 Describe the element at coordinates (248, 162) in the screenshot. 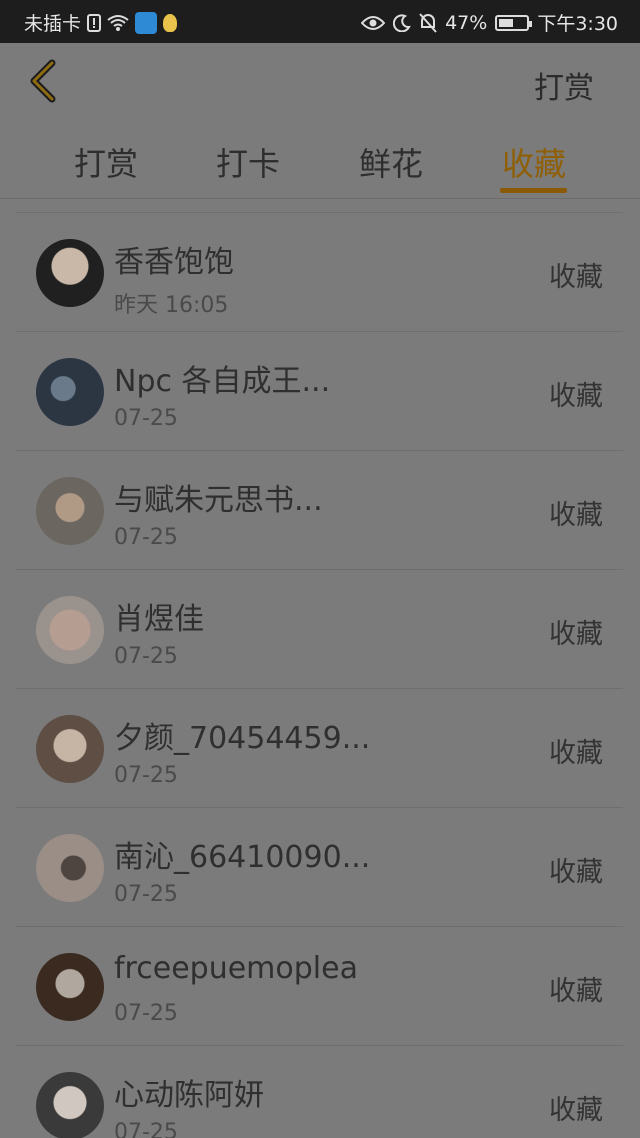

I see `tab-checkin: 打卡` at that location.